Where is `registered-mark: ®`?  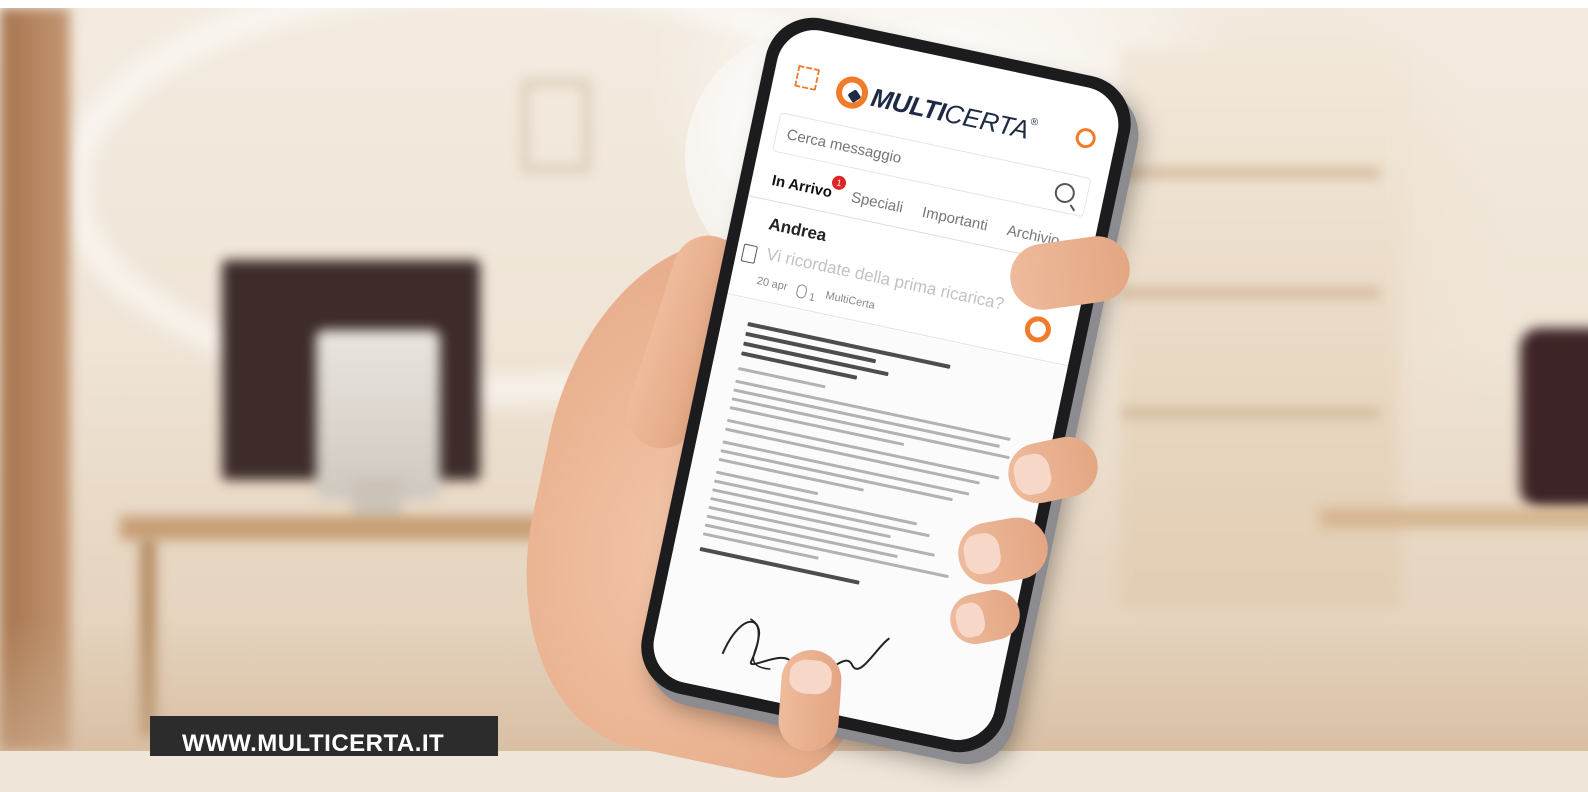 registered-mark: ® is located at coordinates (1034, 122).